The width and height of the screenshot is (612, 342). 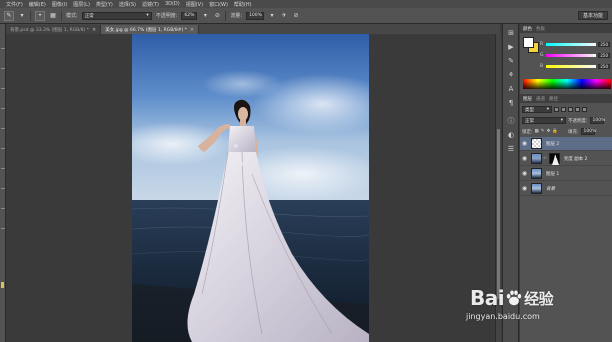 What do you see at coordinates (584, 109) in the screenshot?
I see `smart-filter-icon` at bounding box center [584, 109].